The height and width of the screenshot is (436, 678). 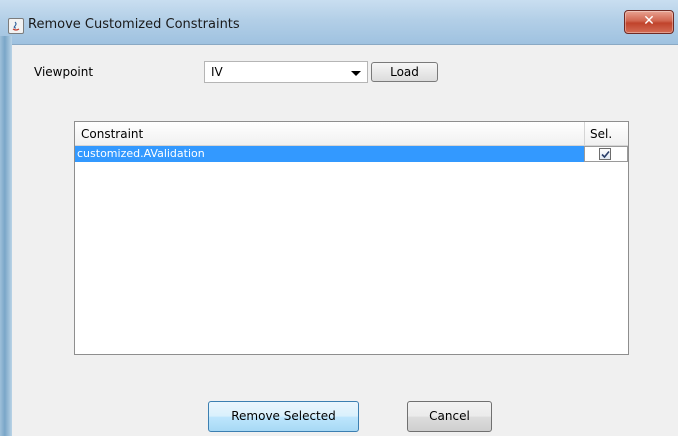 I want to click on remove-selected-button: Remove Selected, so click(x=283, y=416).